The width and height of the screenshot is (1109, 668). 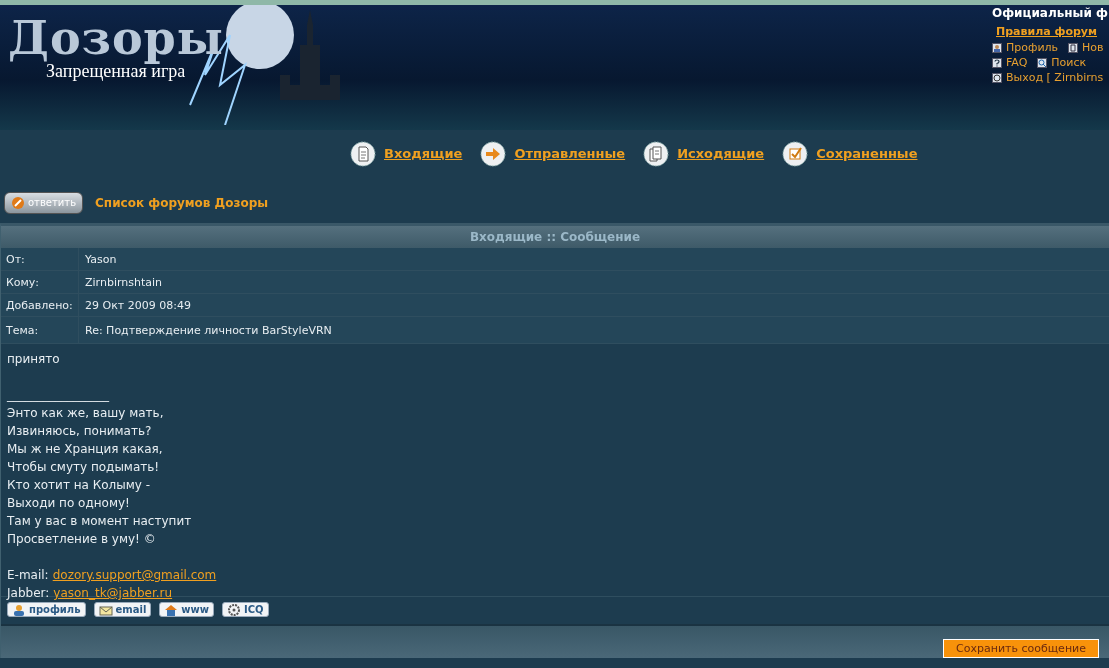 I want to click on field-label: От:, so click(x=40, y=259).